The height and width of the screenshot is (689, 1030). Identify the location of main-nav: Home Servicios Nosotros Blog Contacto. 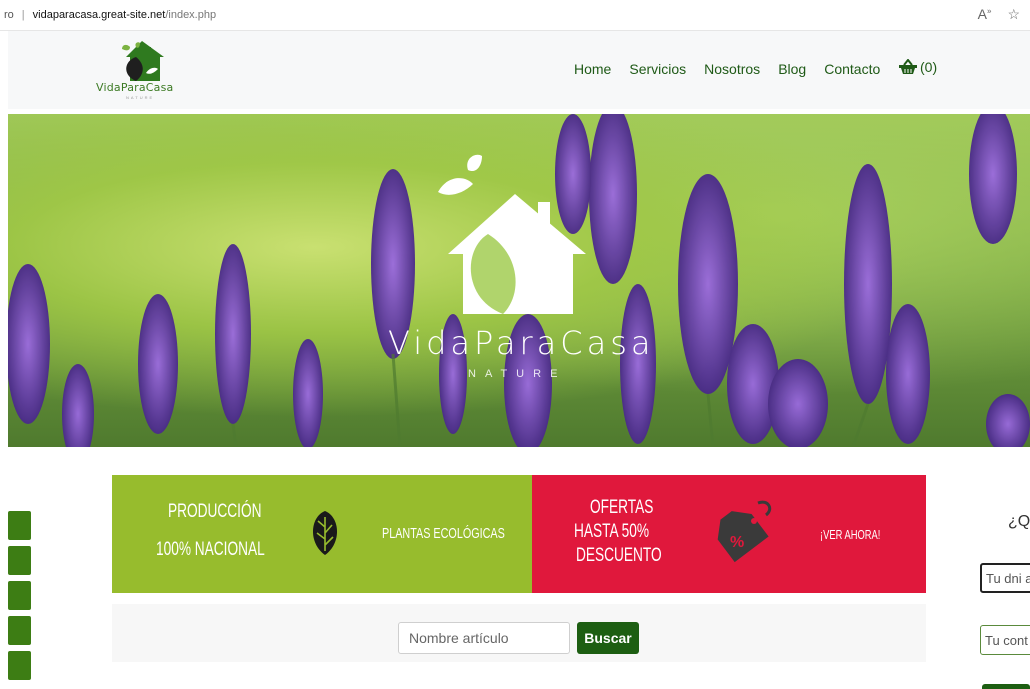
(727, 69).